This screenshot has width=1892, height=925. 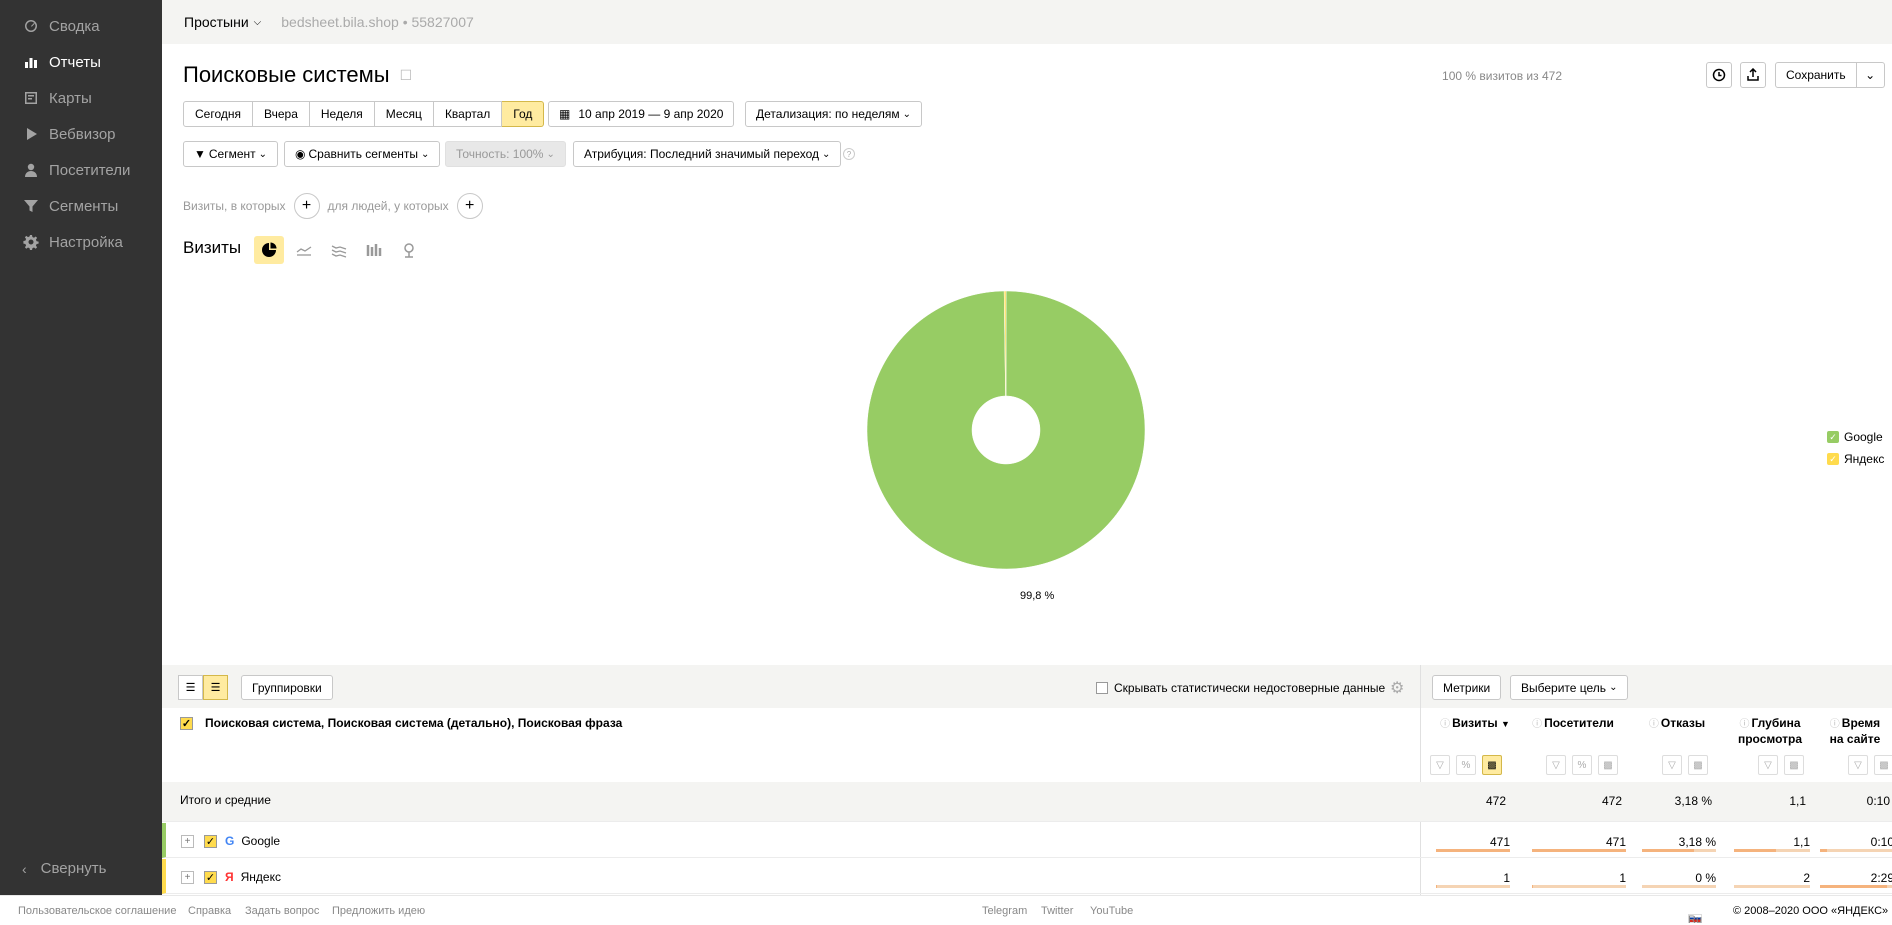 What do you see at coordinates (641, 114) in the screenshot?
I see `date-range-button: ▦ 10 апр 2019 — 9 апр 2020` at bounding box center [641, 114].